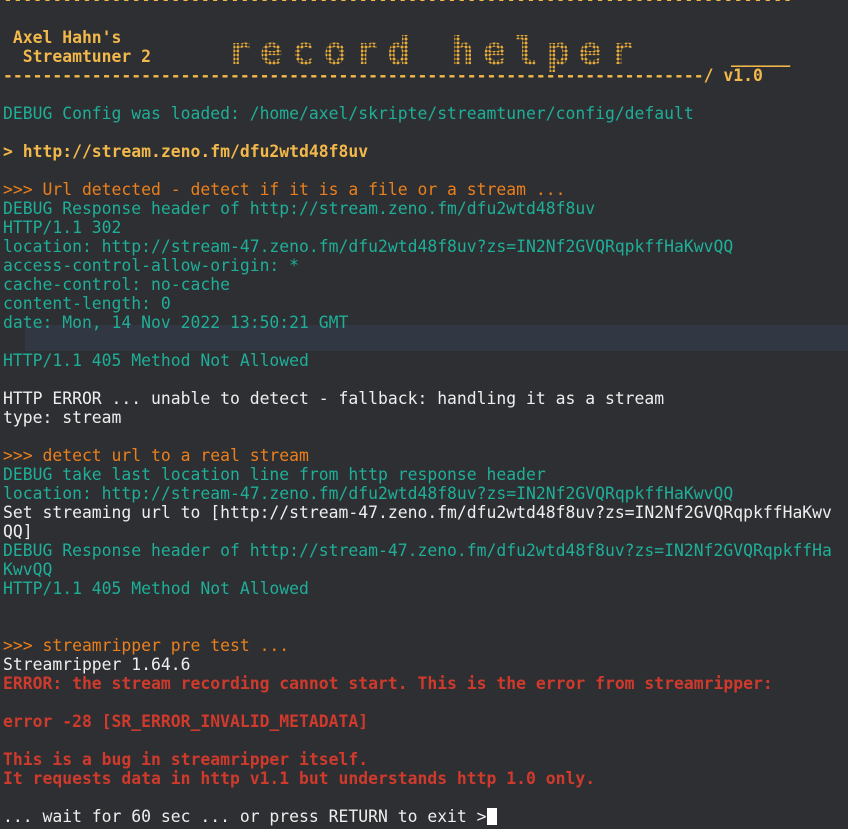 The width and height of the screenshot is (848, 829). What do you see at coordinates (151, 265) in the screenshot?
I see `log-line: access-control-allow-origin: *` at bounding box center [151, 265].